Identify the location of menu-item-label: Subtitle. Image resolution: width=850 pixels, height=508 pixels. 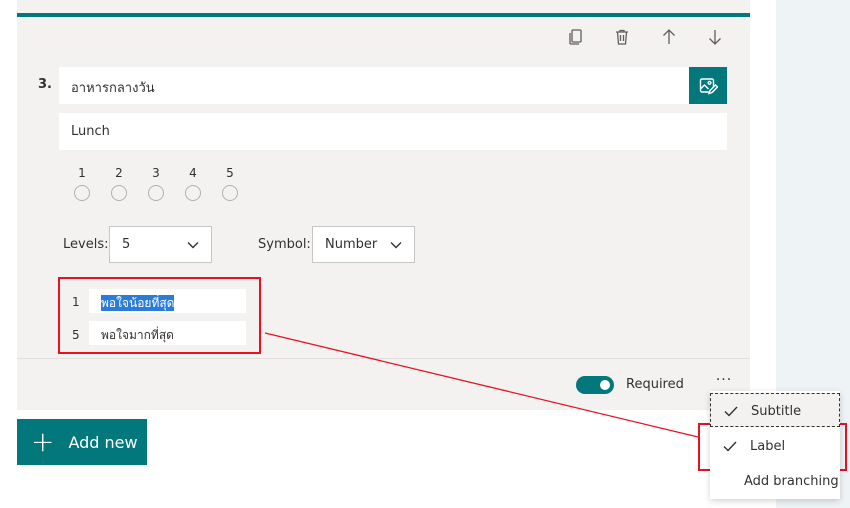
(776, 411).